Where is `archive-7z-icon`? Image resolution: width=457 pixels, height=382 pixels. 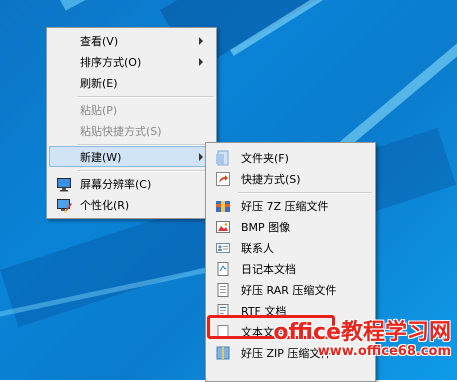
archive-7z-icon is located at coordinates (223, 206).